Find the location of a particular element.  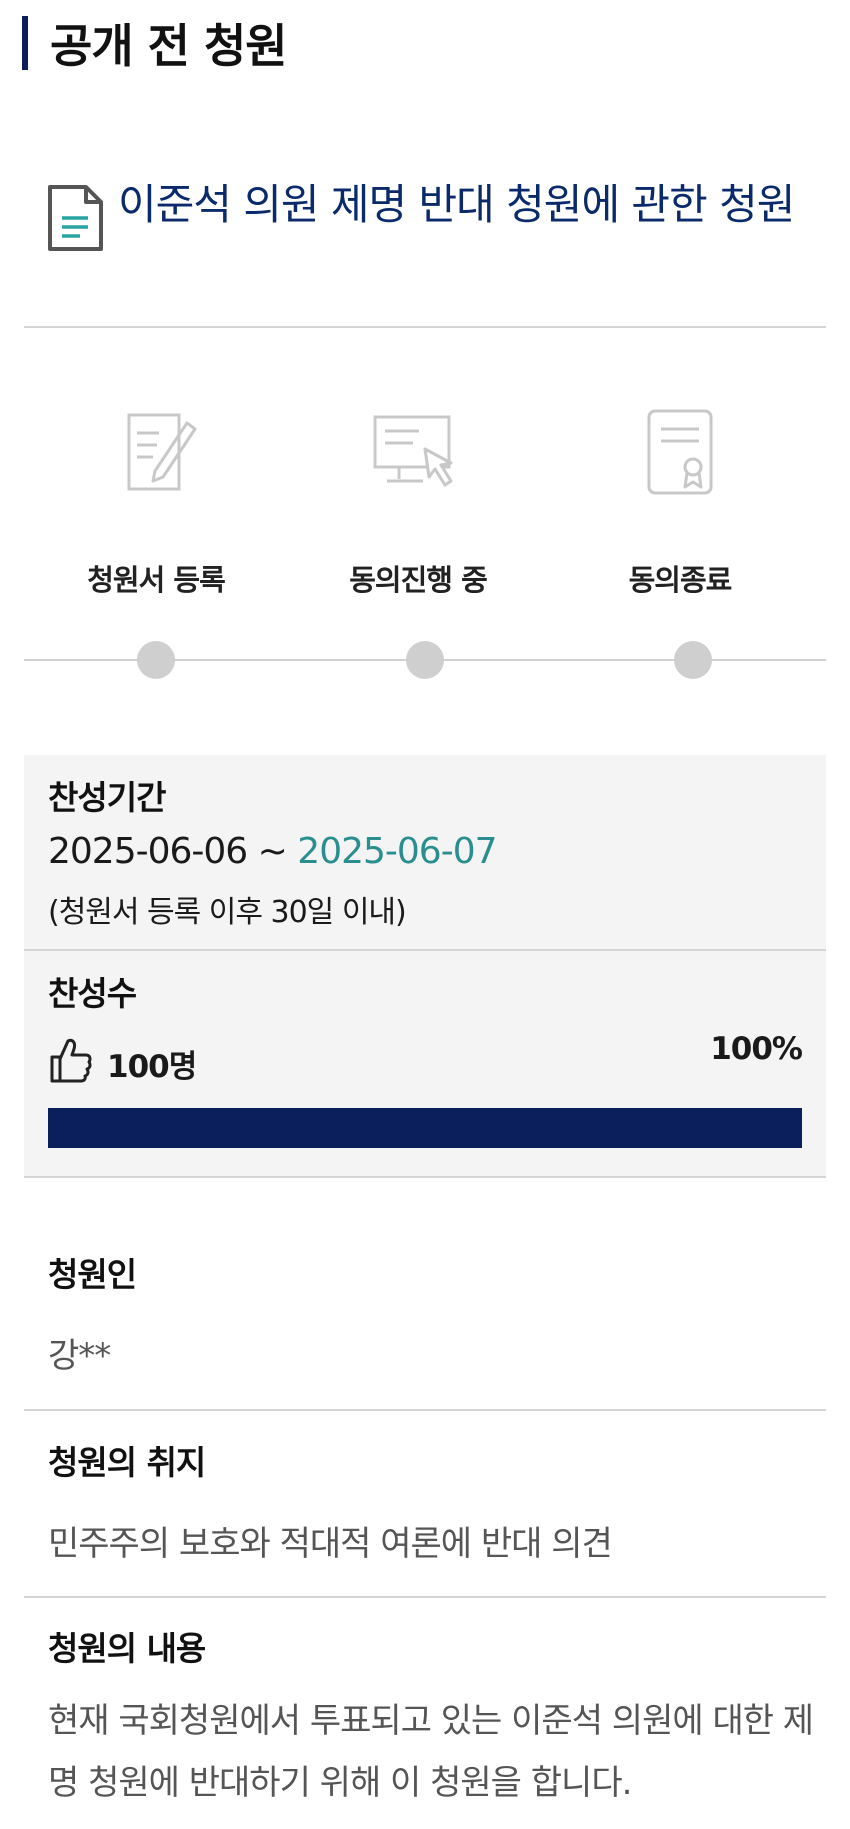

step-registration: 청원서 등록 is located at coordinates (156, 505).